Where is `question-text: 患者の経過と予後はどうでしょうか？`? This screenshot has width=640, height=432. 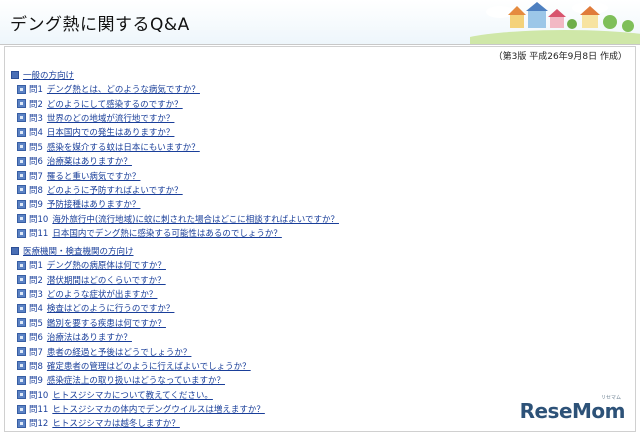 question-text: 患者の経過と予後はどうでしょうか？ is located at coordinates (119, 352).